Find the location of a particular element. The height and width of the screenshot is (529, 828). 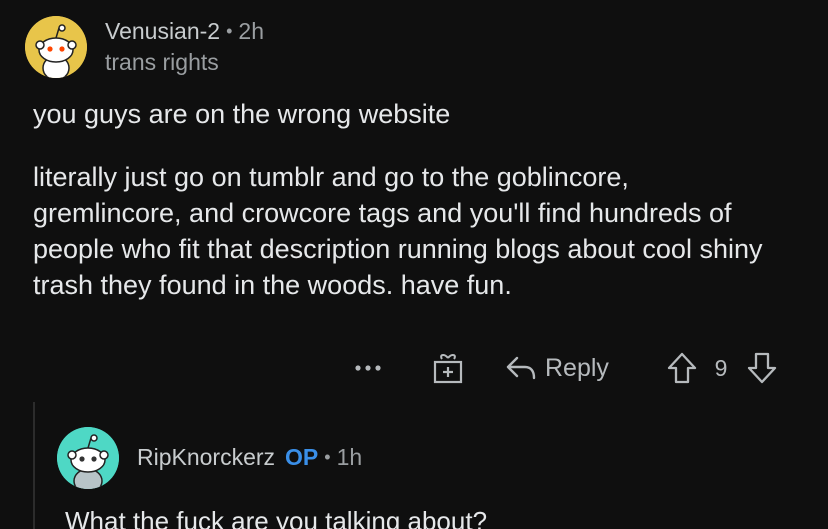

comment-body: you guys are on the wrong website is located at coordinates (418, 114).